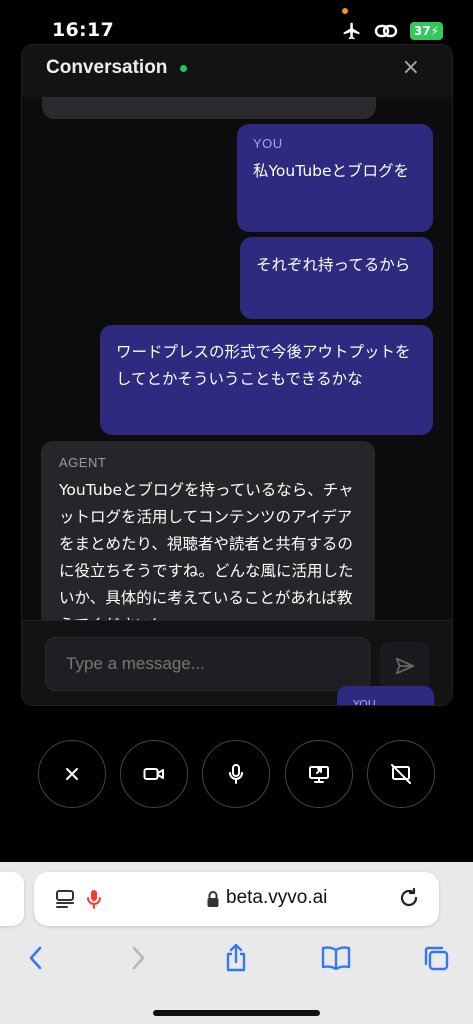  Describe the element at coordinates (263, 365) in the screenshot. I see `message-text: ワードプレスの形式で今後アウトプットをしてとかそういうこともできるかな` at that location.